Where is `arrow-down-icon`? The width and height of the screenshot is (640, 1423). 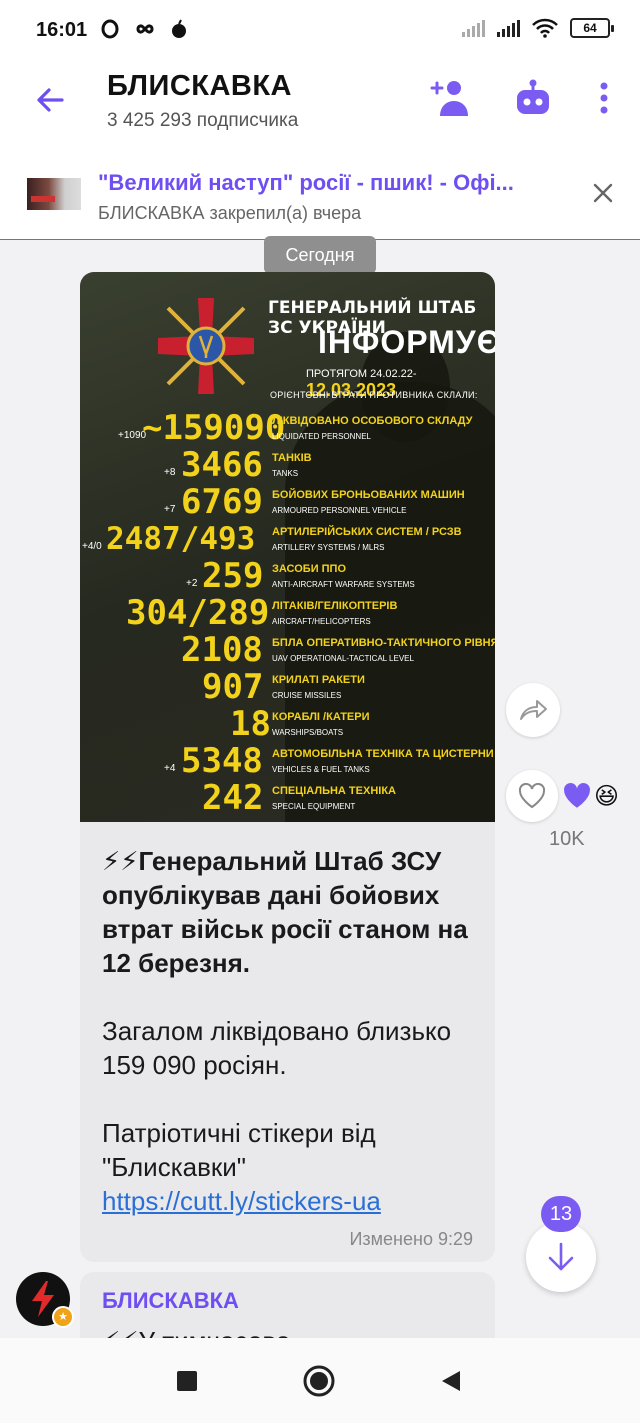 arrow-down-icon is located at coordinates (561, 1256).